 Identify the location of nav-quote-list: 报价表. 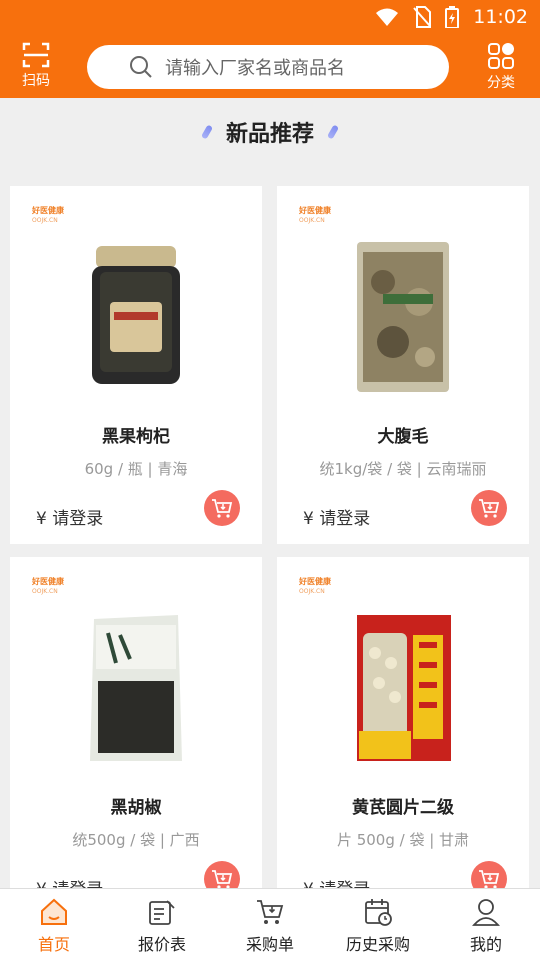
(162, 924).